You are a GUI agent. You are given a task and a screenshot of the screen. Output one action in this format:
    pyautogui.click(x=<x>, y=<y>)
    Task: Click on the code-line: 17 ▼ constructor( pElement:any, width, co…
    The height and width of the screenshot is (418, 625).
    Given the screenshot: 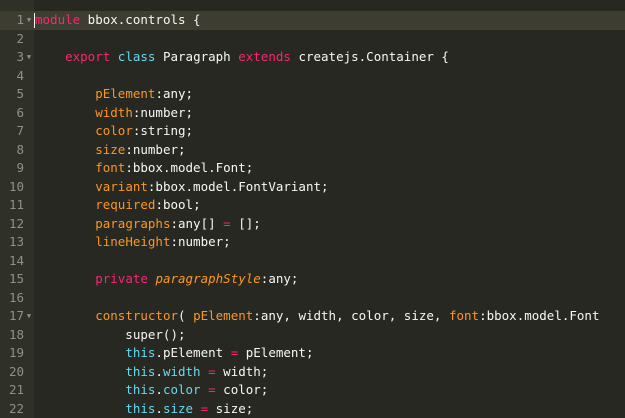 What is the action you would take?
    pyautogui.click(x=312, y=316)
    